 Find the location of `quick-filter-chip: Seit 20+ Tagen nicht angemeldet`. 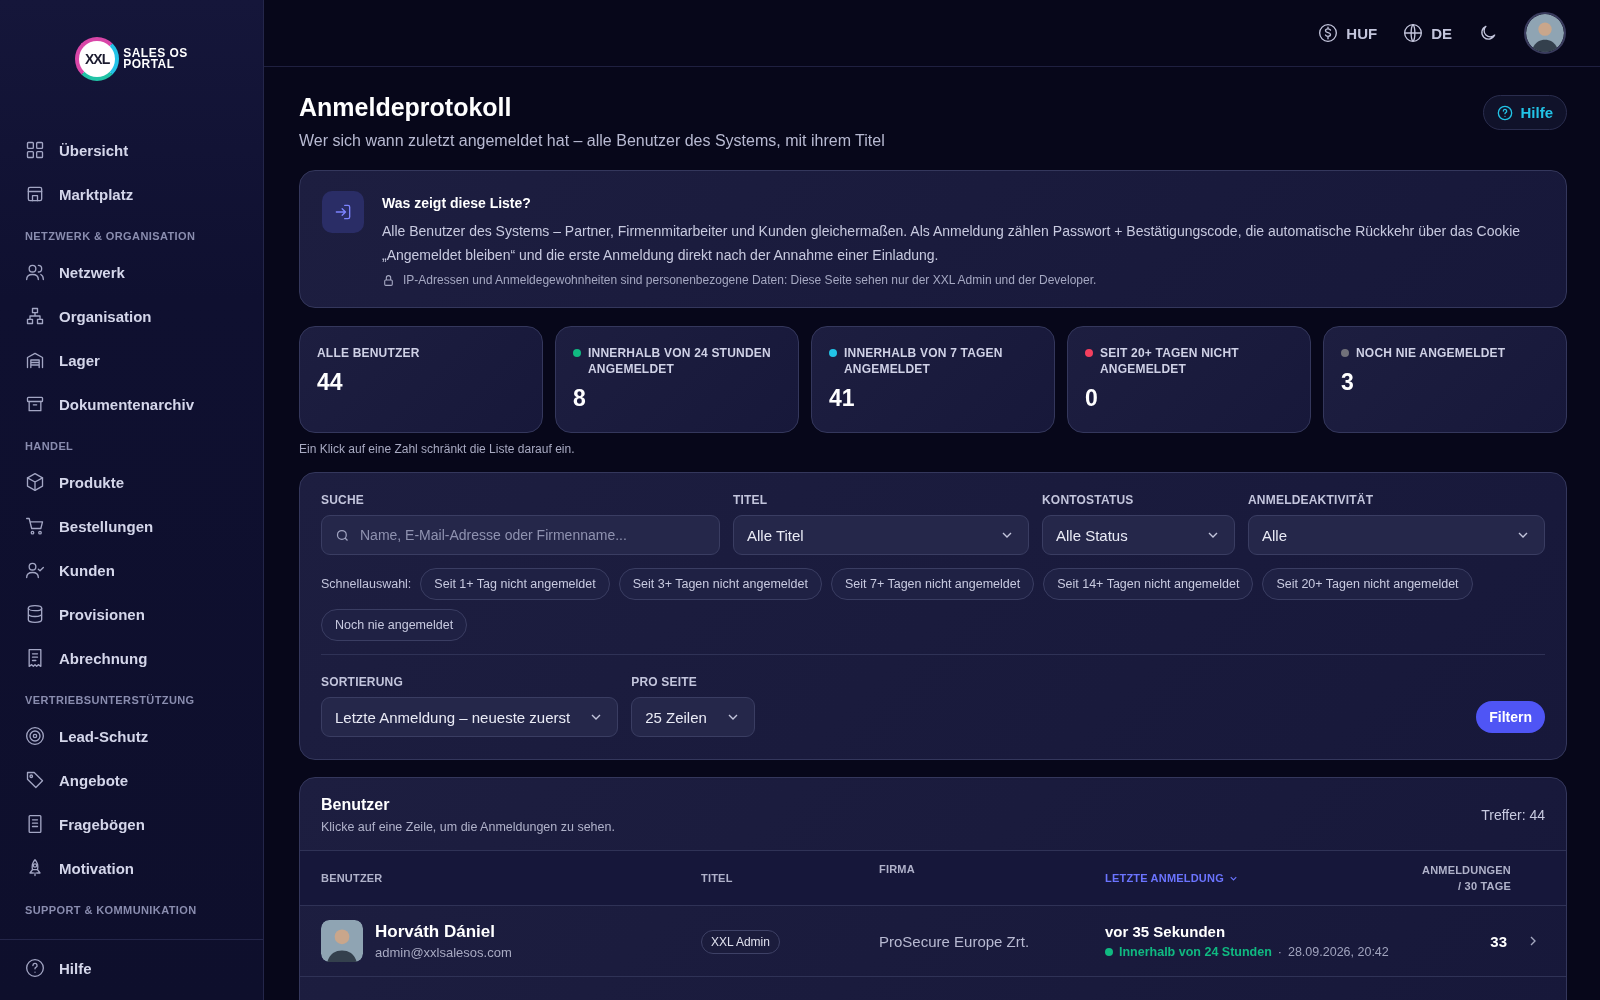

quick-filter-chip: Seit 20+ Tagen nicht angemeldet is located at coordinates (1367, 584).